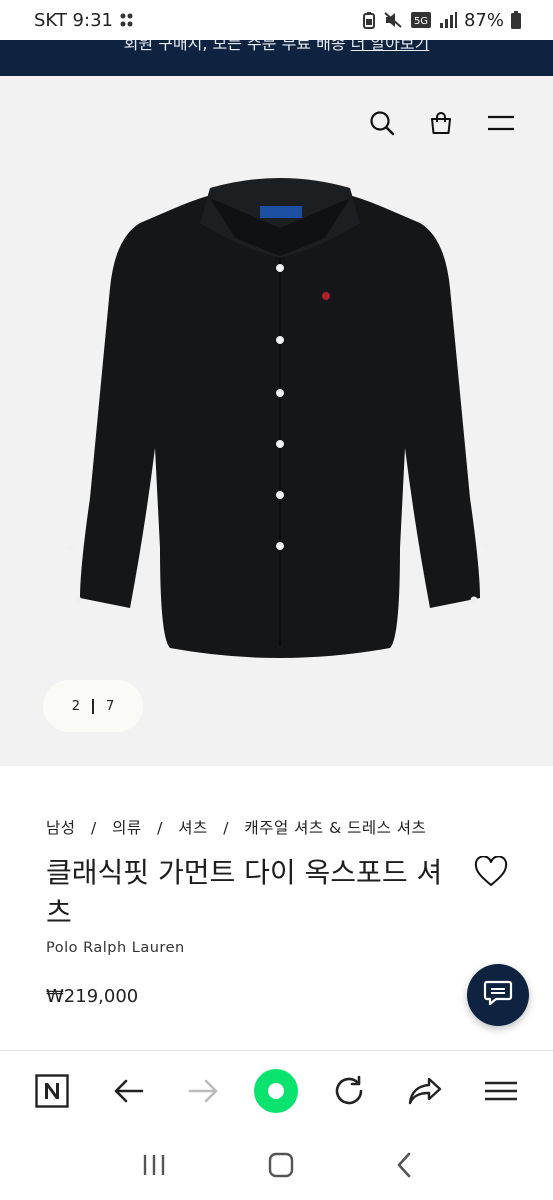  I want to click on share-icon, so click(425, 1091).